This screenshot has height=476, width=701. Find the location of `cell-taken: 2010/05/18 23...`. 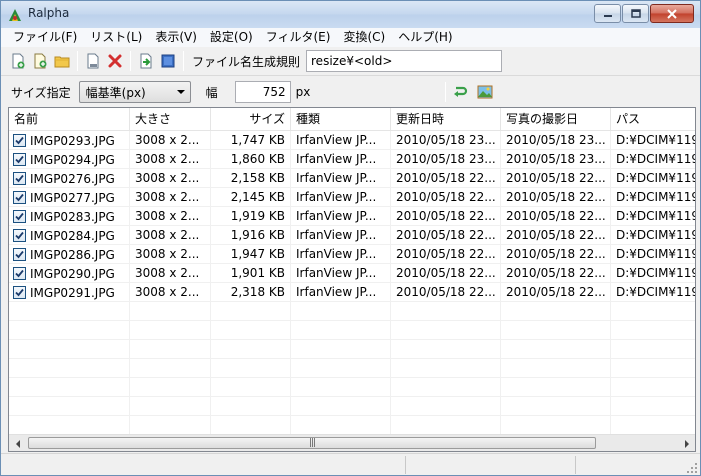

cell-taken: 2010/05/18 23... is located at coordinates (556, 140).